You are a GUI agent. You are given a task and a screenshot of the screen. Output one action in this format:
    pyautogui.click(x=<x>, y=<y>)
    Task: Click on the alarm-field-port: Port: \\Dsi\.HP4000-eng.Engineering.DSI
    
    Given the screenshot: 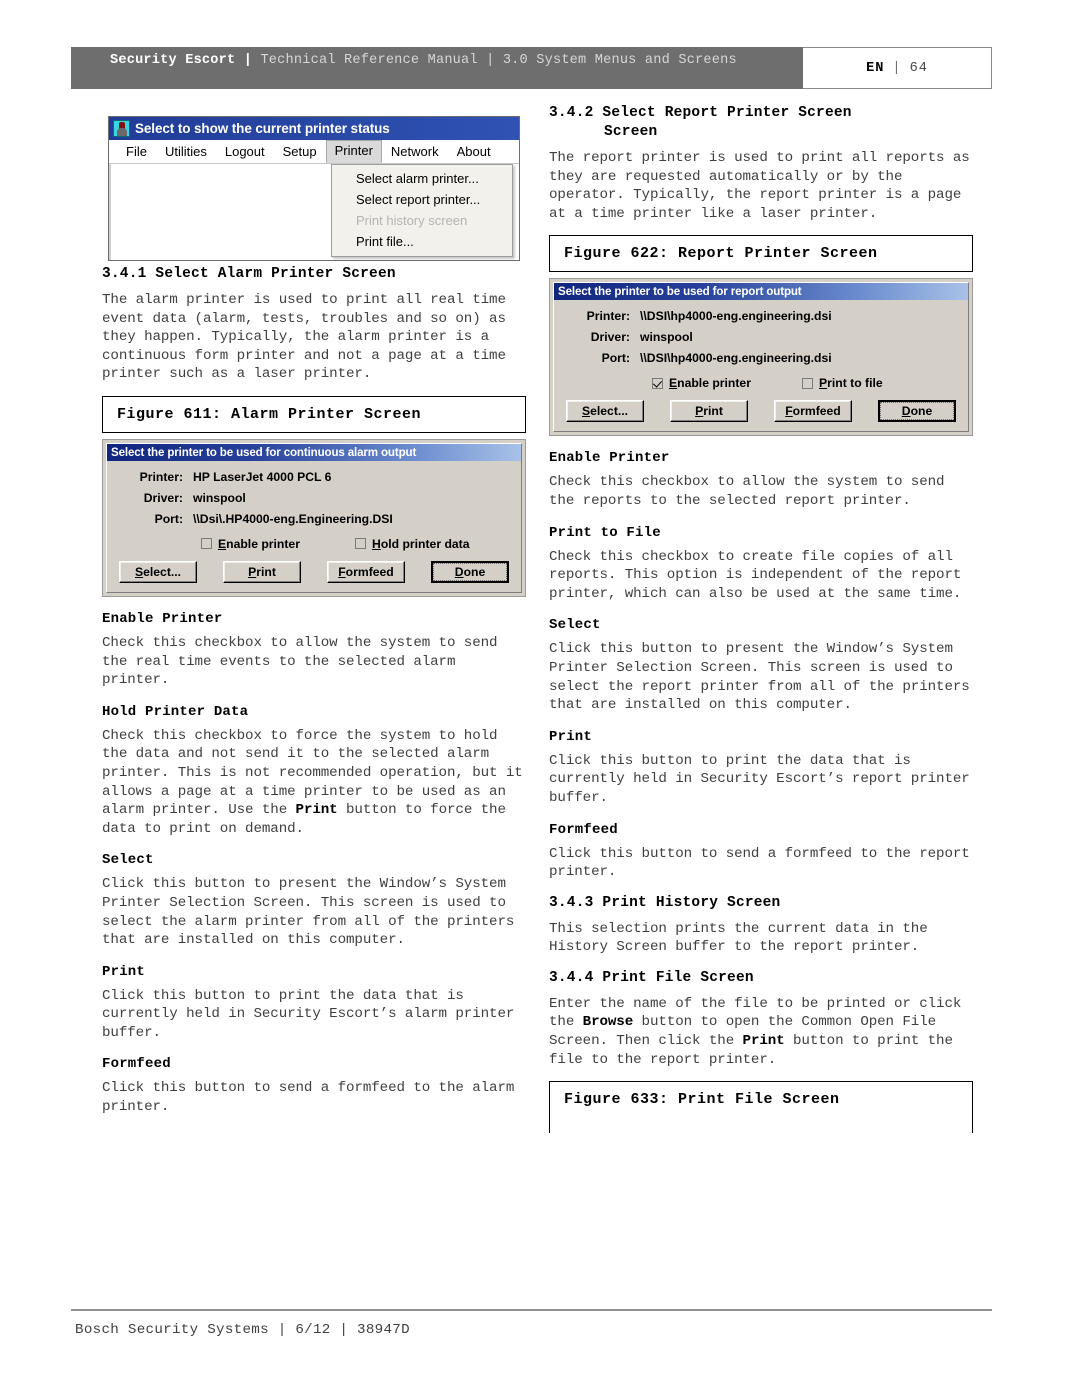 What is the action you would take?
    pyautogui.click(x=314, y=519)
    